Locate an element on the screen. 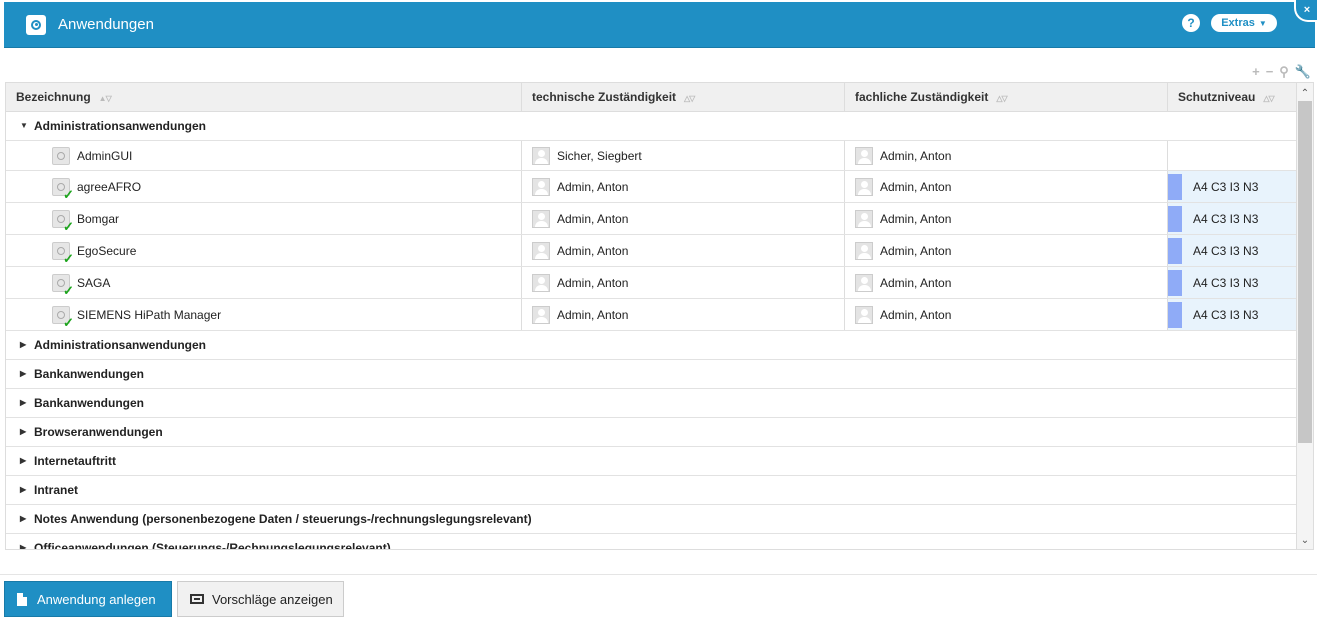 This screenshot has height=618, width=1317. column-header-schutzniveau: Schutzniveau △▽ is located at coordinates (1233, 97).